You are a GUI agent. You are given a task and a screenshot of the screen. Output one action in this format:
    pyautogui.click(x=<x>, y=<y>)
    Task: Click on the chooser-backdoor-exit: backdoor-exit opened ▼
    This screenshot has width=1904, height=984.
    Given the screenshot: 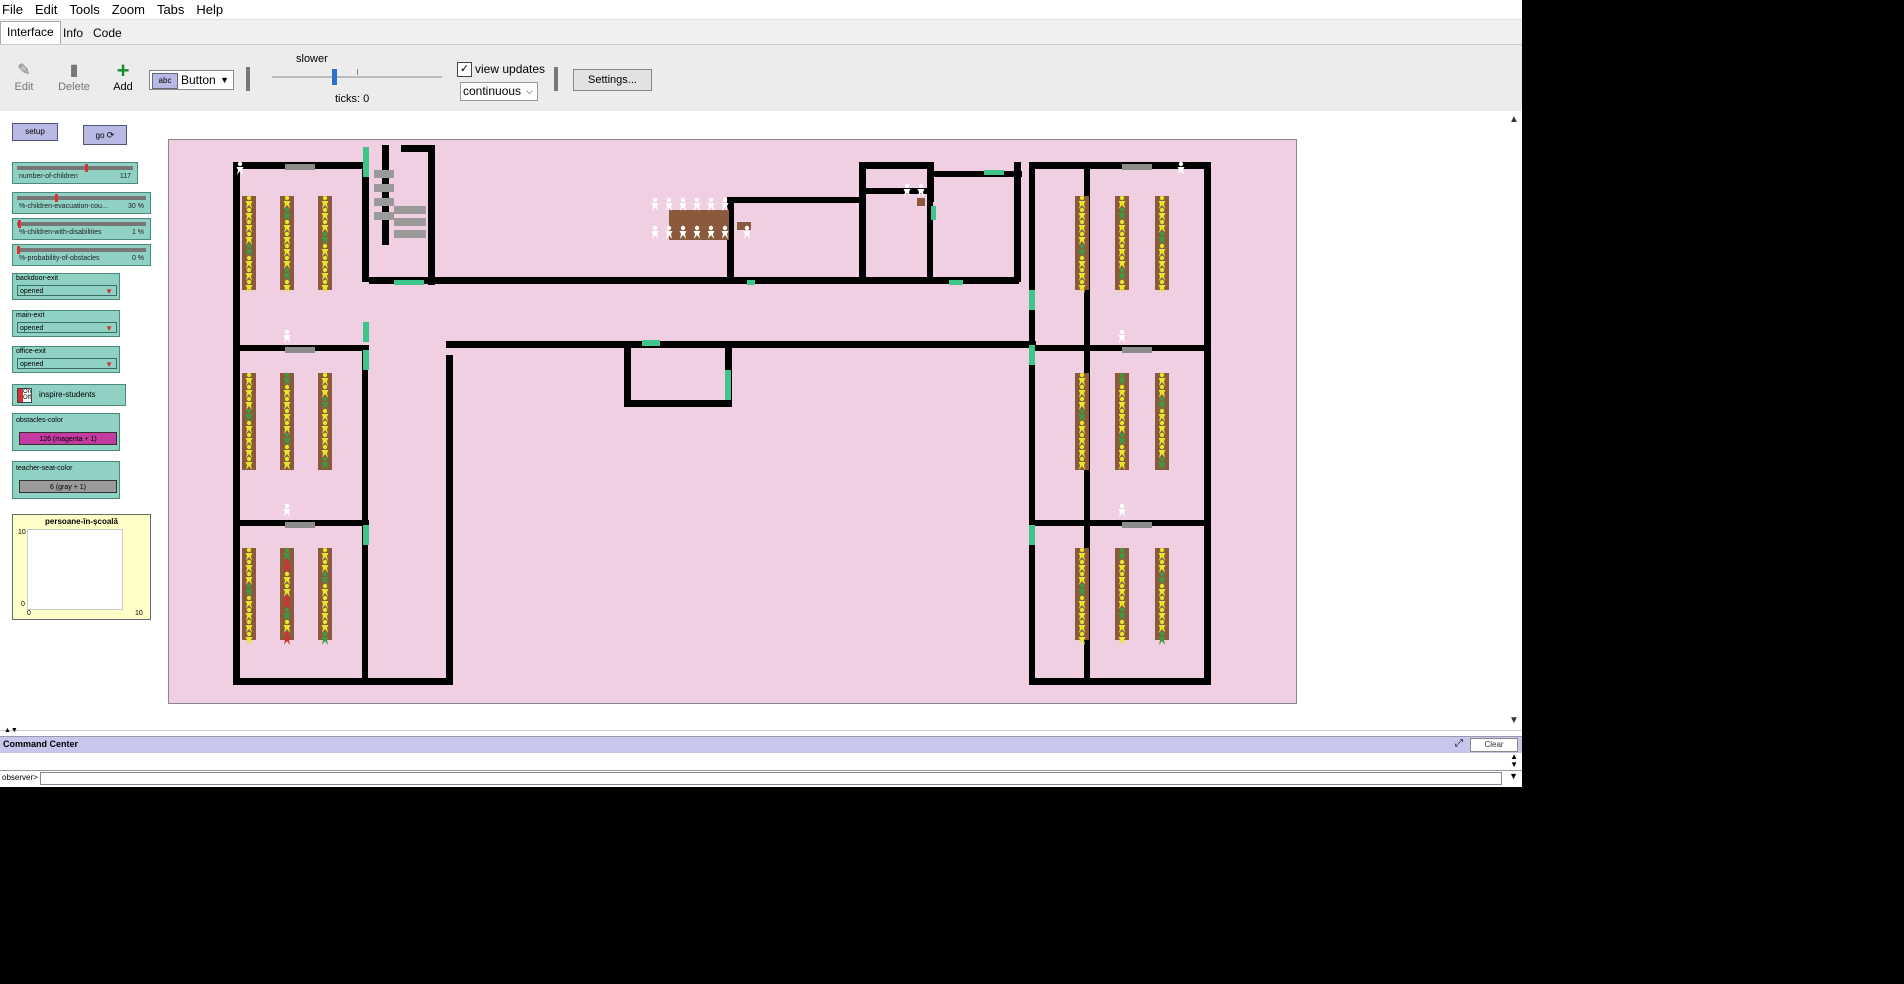 What is the action you would take?
    pyautogui.click(x=66, y=286)
    